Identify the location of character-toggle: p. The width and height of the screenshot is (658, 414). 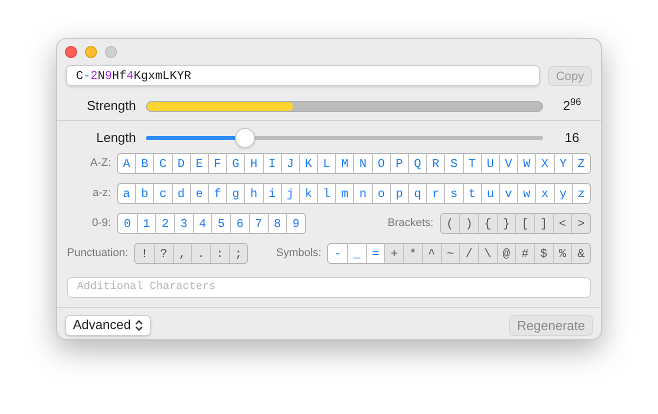
(399, 193).